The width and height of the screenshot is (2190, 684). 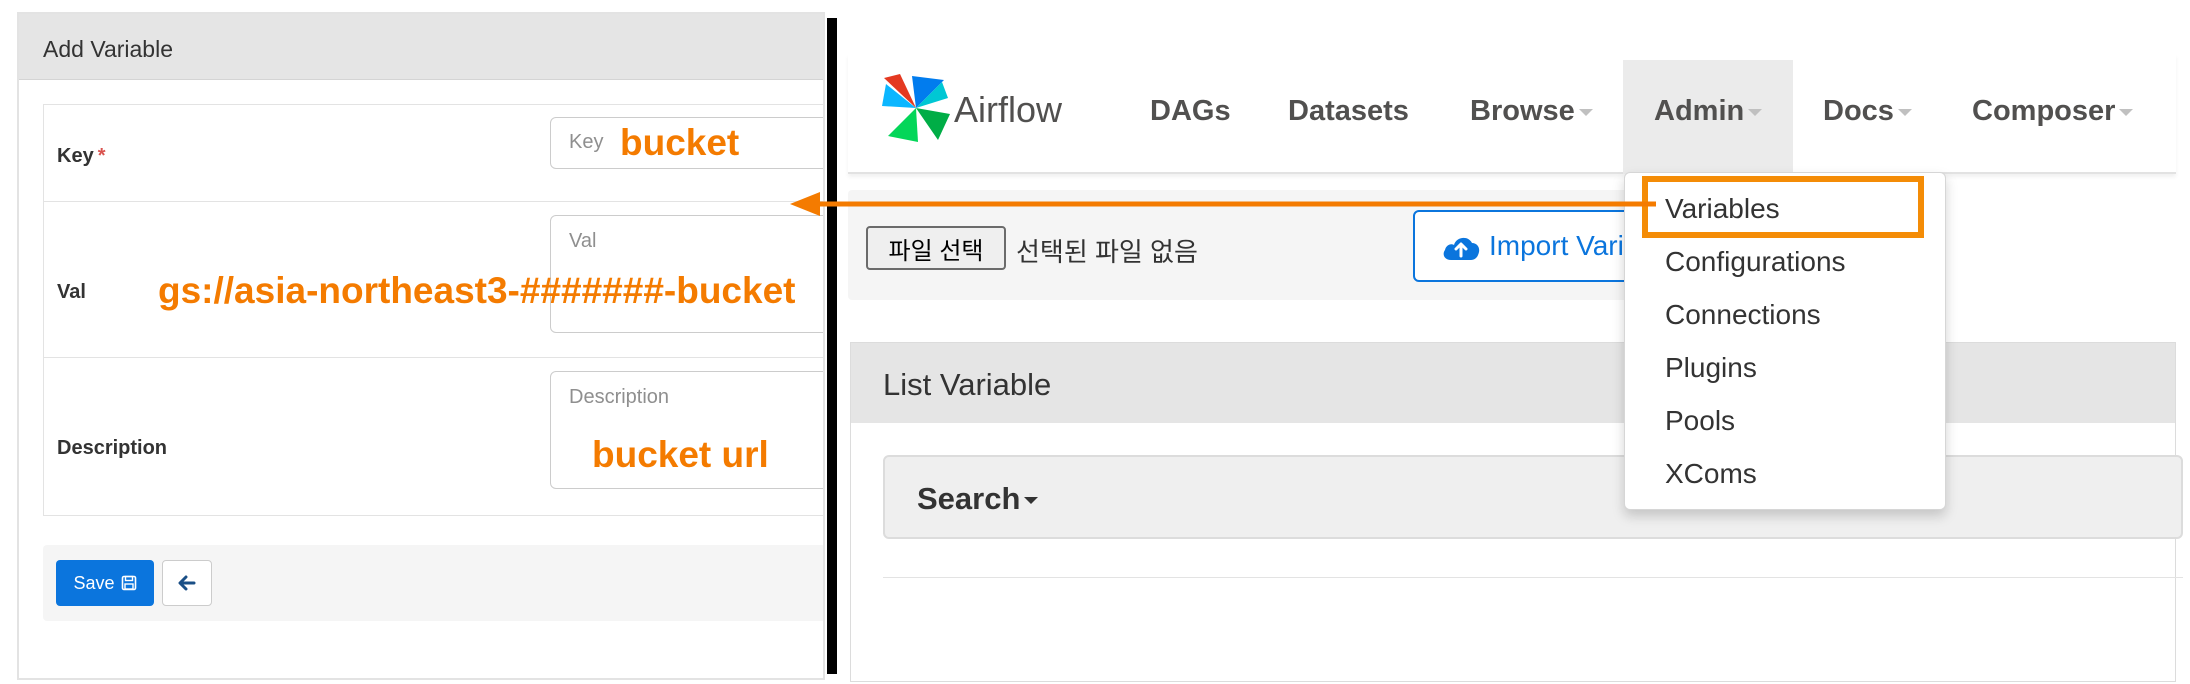 What do you see at coordinates (1708, 111) in the screenshot?
I see `nav-admin: Admin` at bounding box center [1708, 111].